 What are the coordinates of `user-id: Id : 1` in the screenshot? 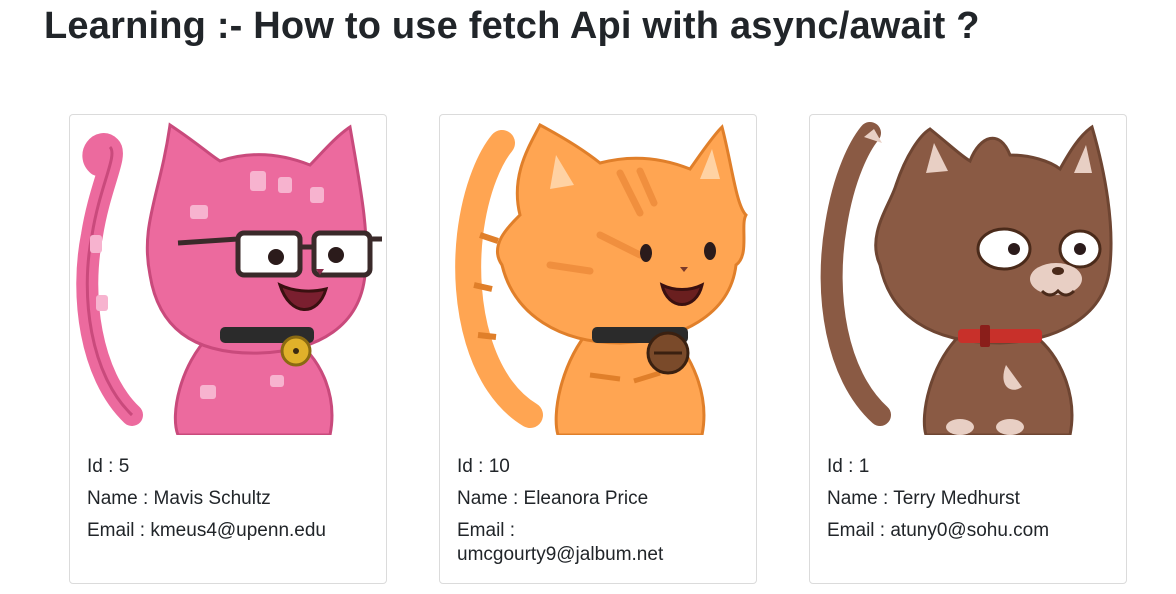 It's located at (969, 467).